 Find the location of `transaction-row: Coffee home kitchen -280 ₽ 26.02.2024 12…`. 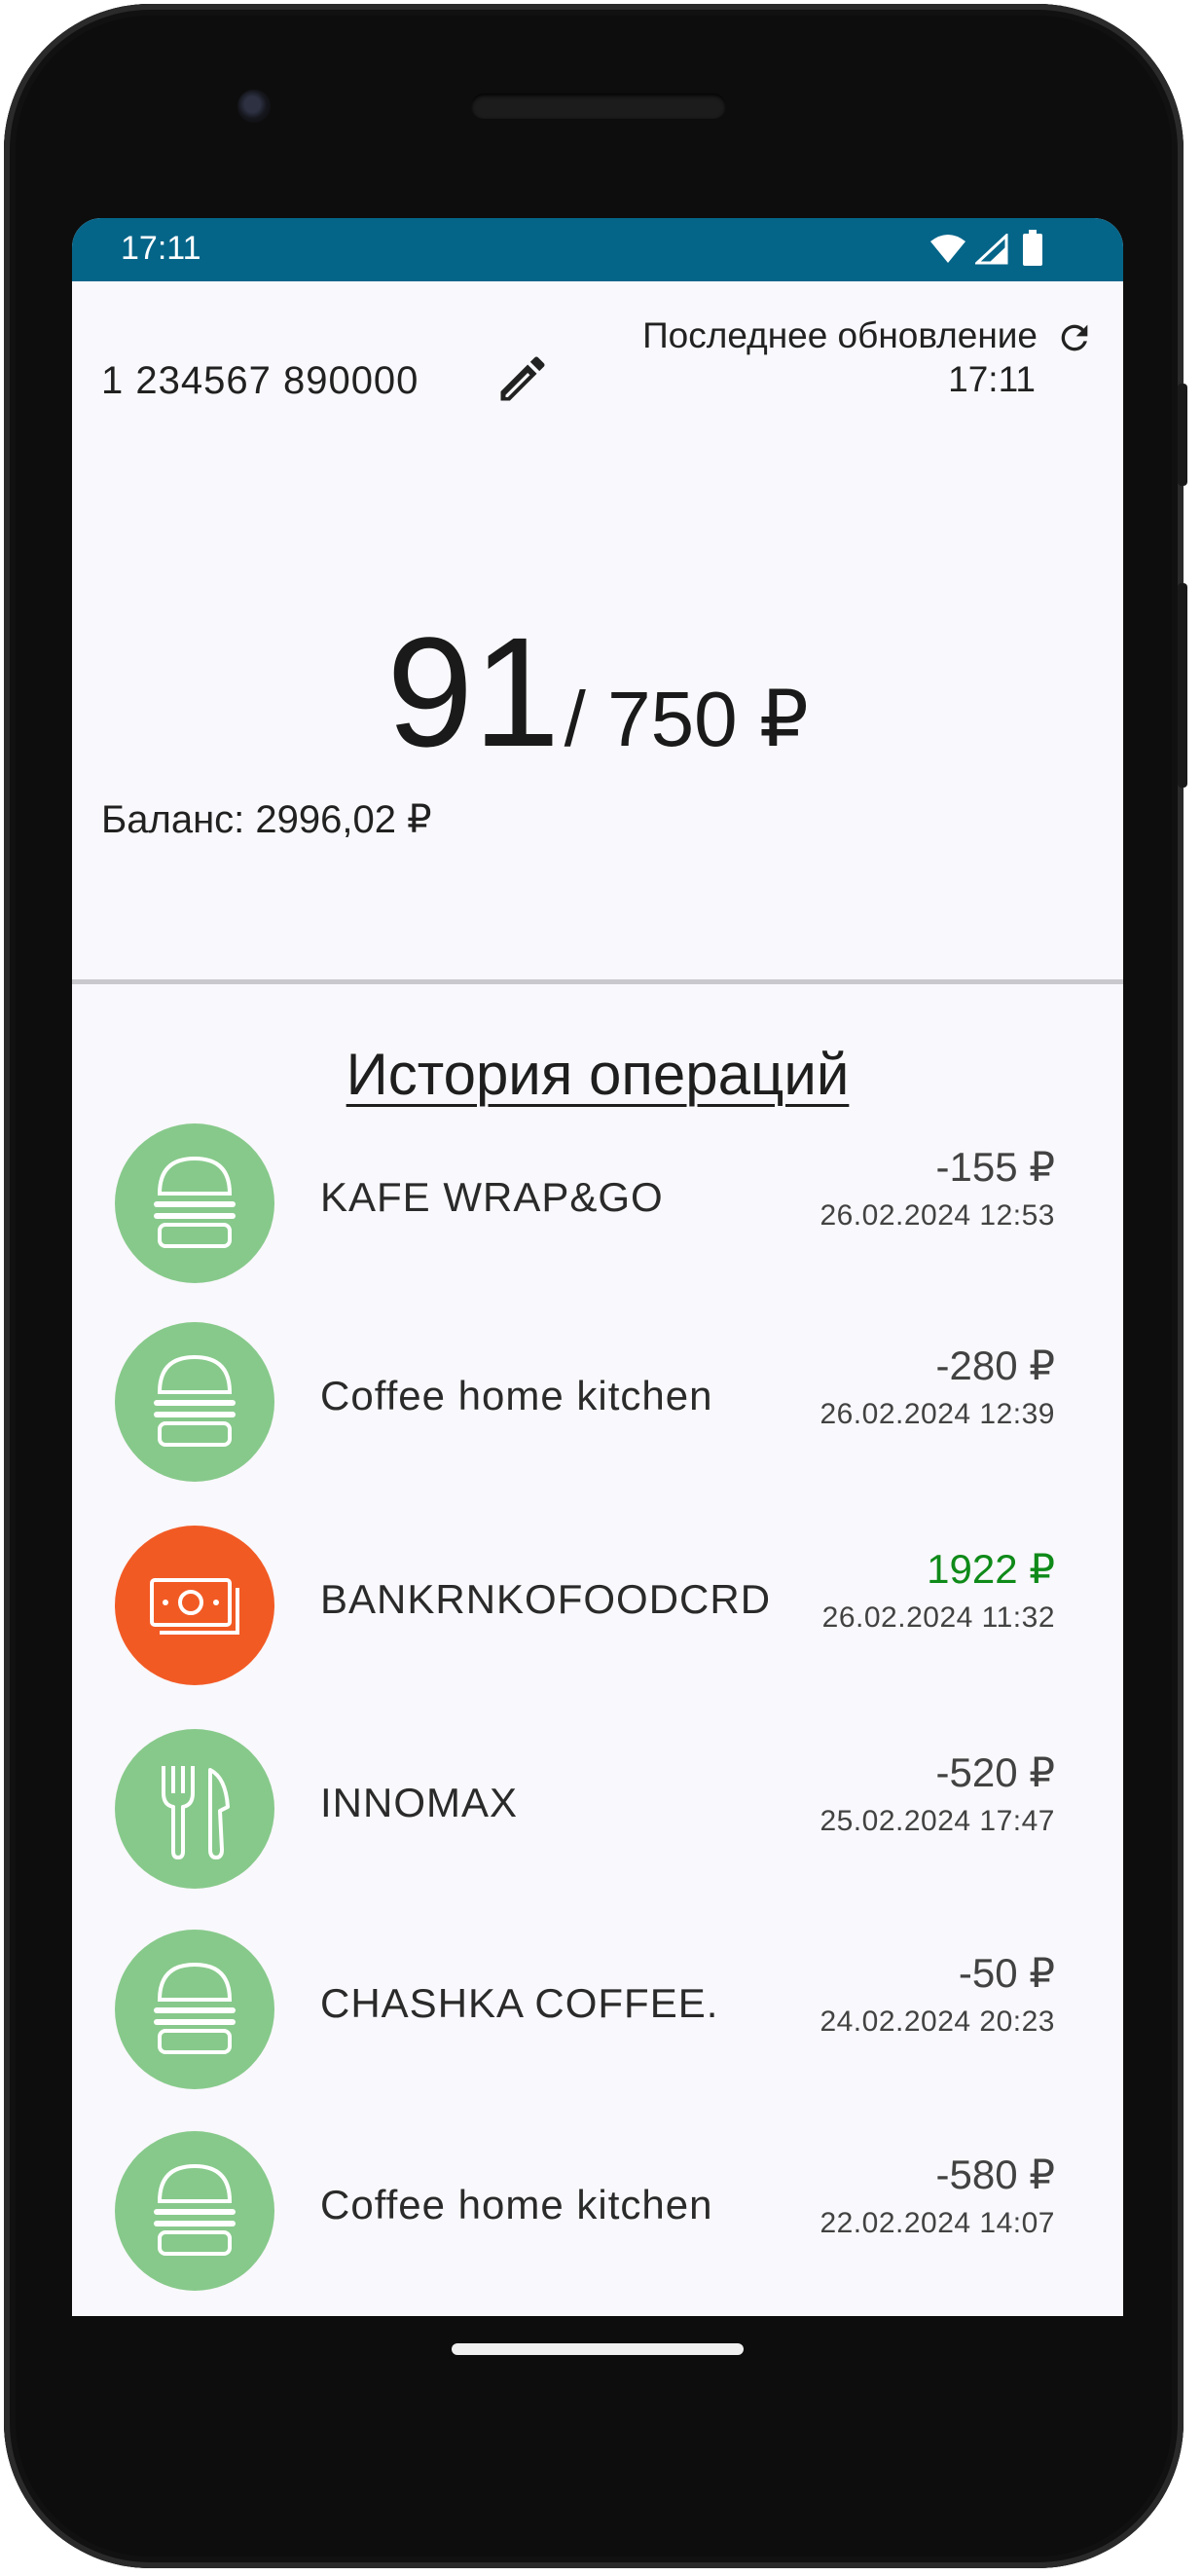

transaction-row: Coffee home kitchen -280 ₽ 26.02.2024 12… is located at coordinates (597, 1400).